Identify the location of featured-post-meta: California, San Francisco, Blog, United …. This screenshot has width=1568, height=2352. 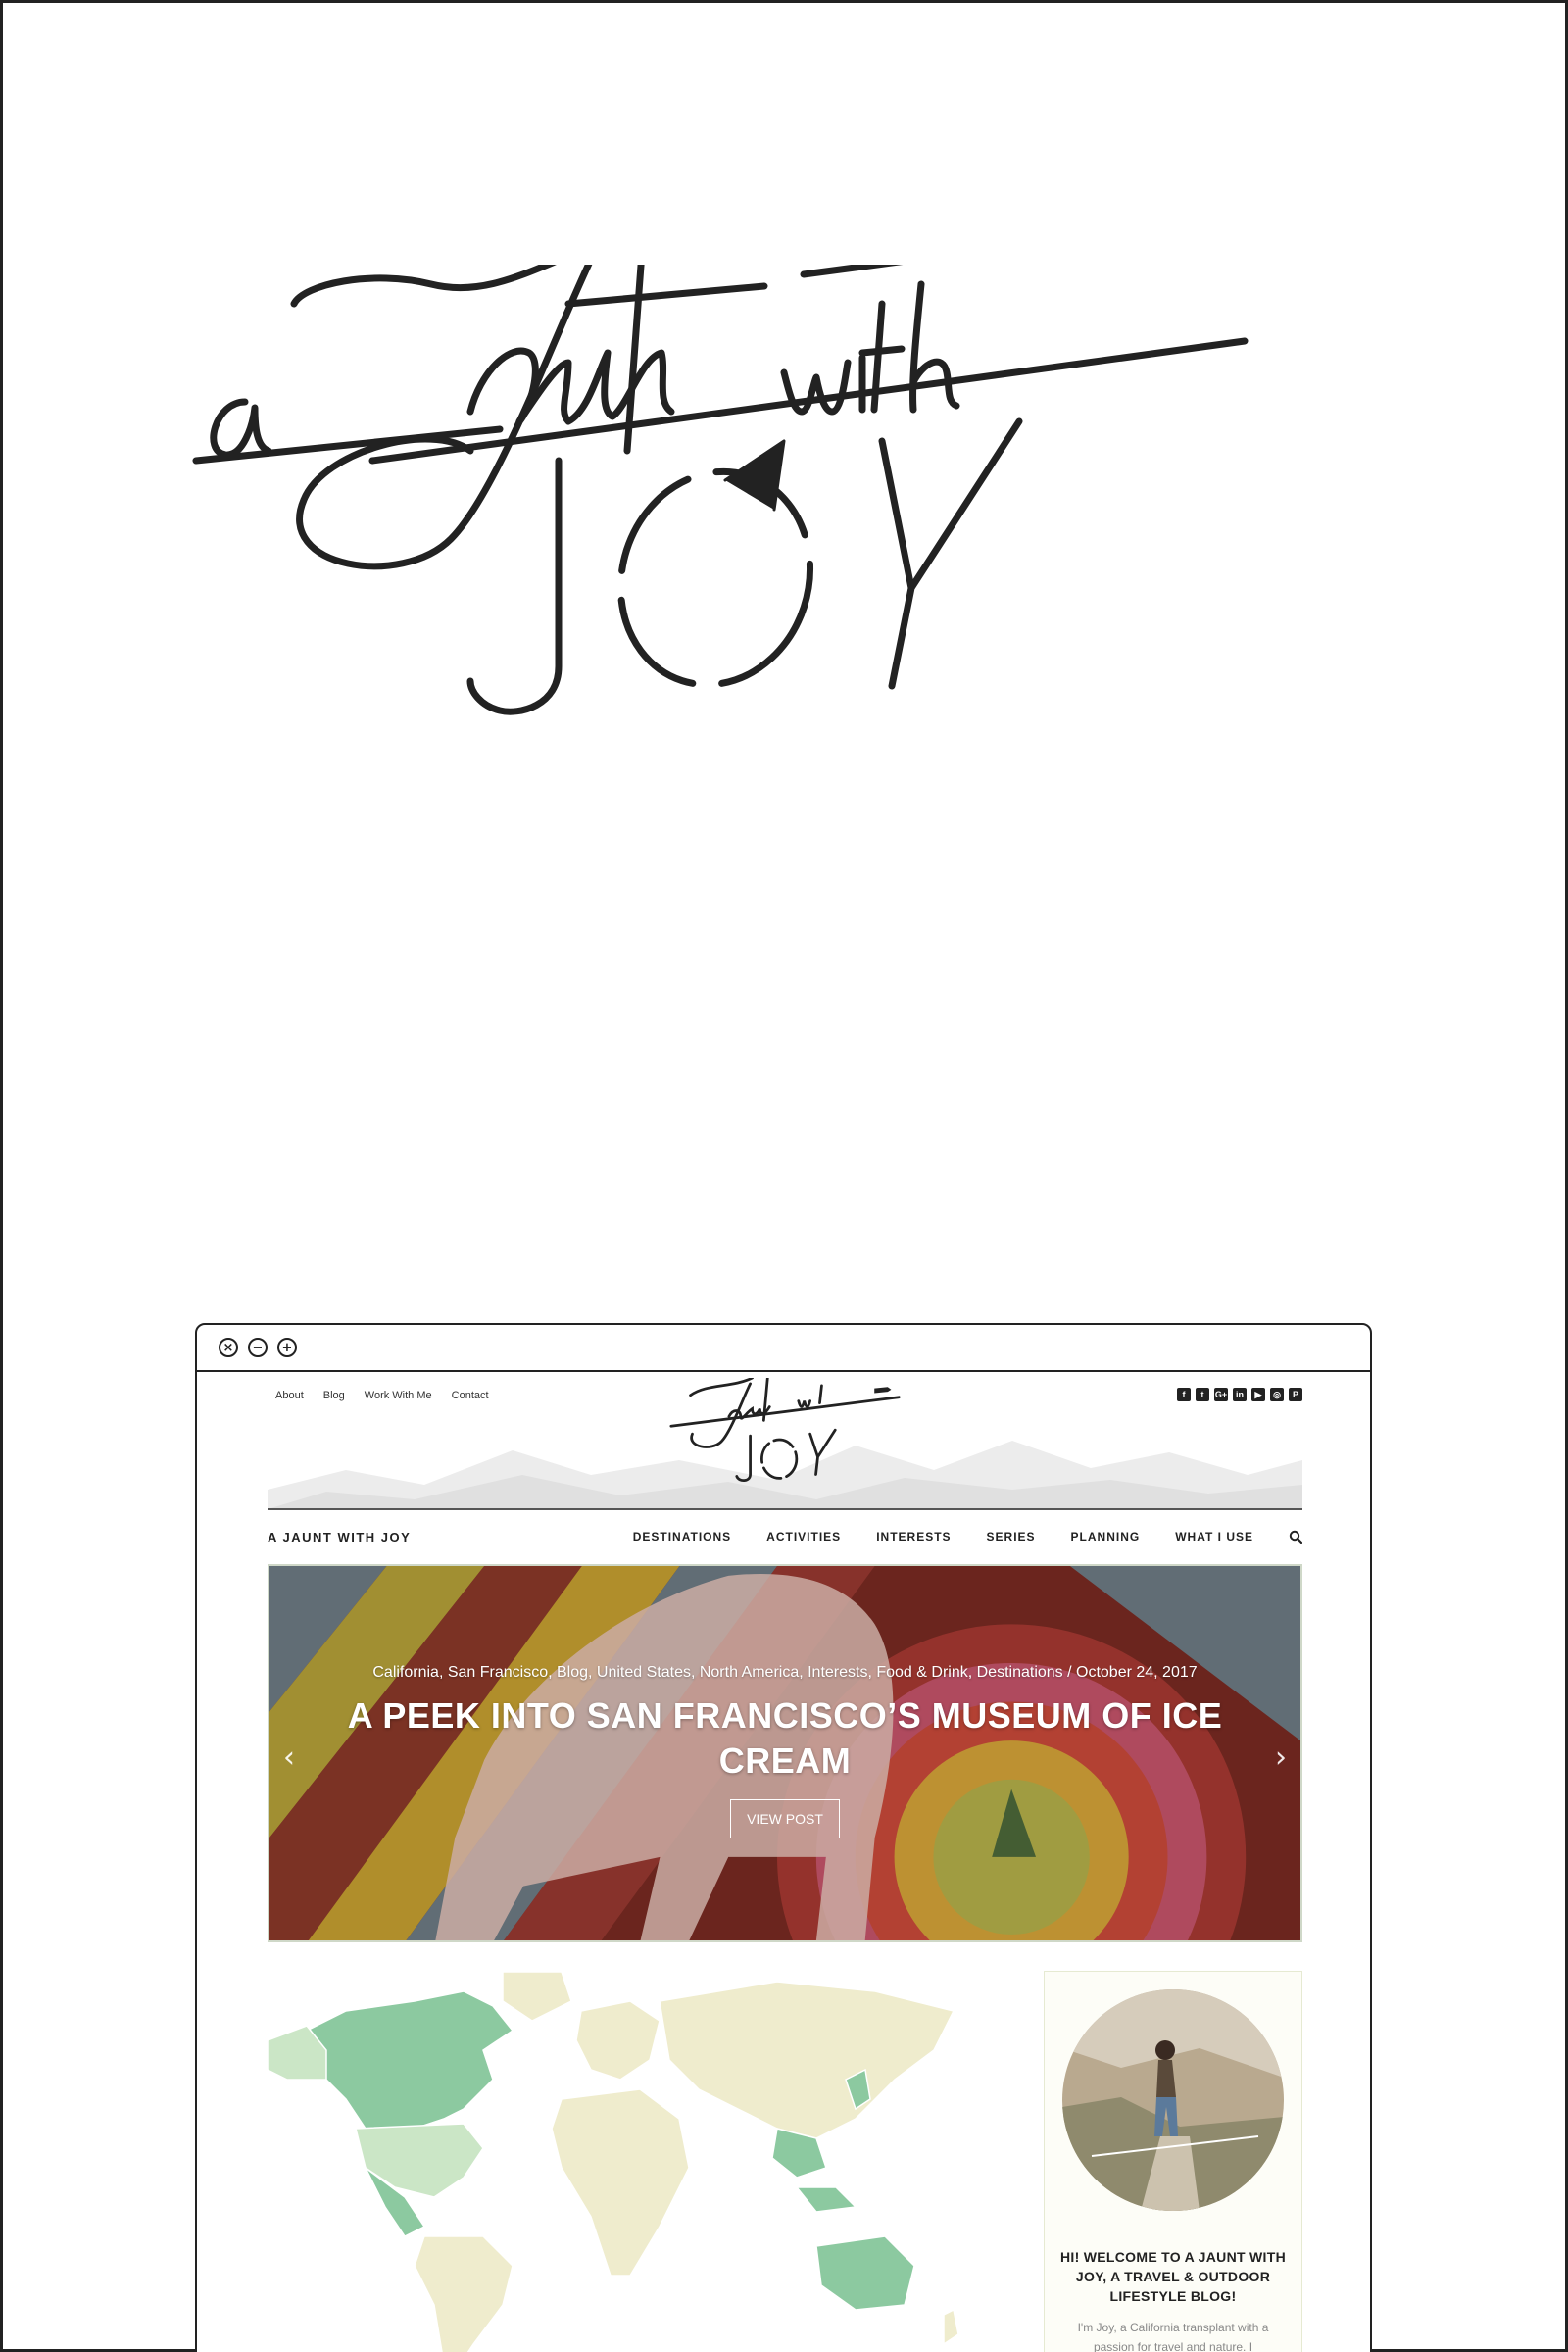
(785, 1672).